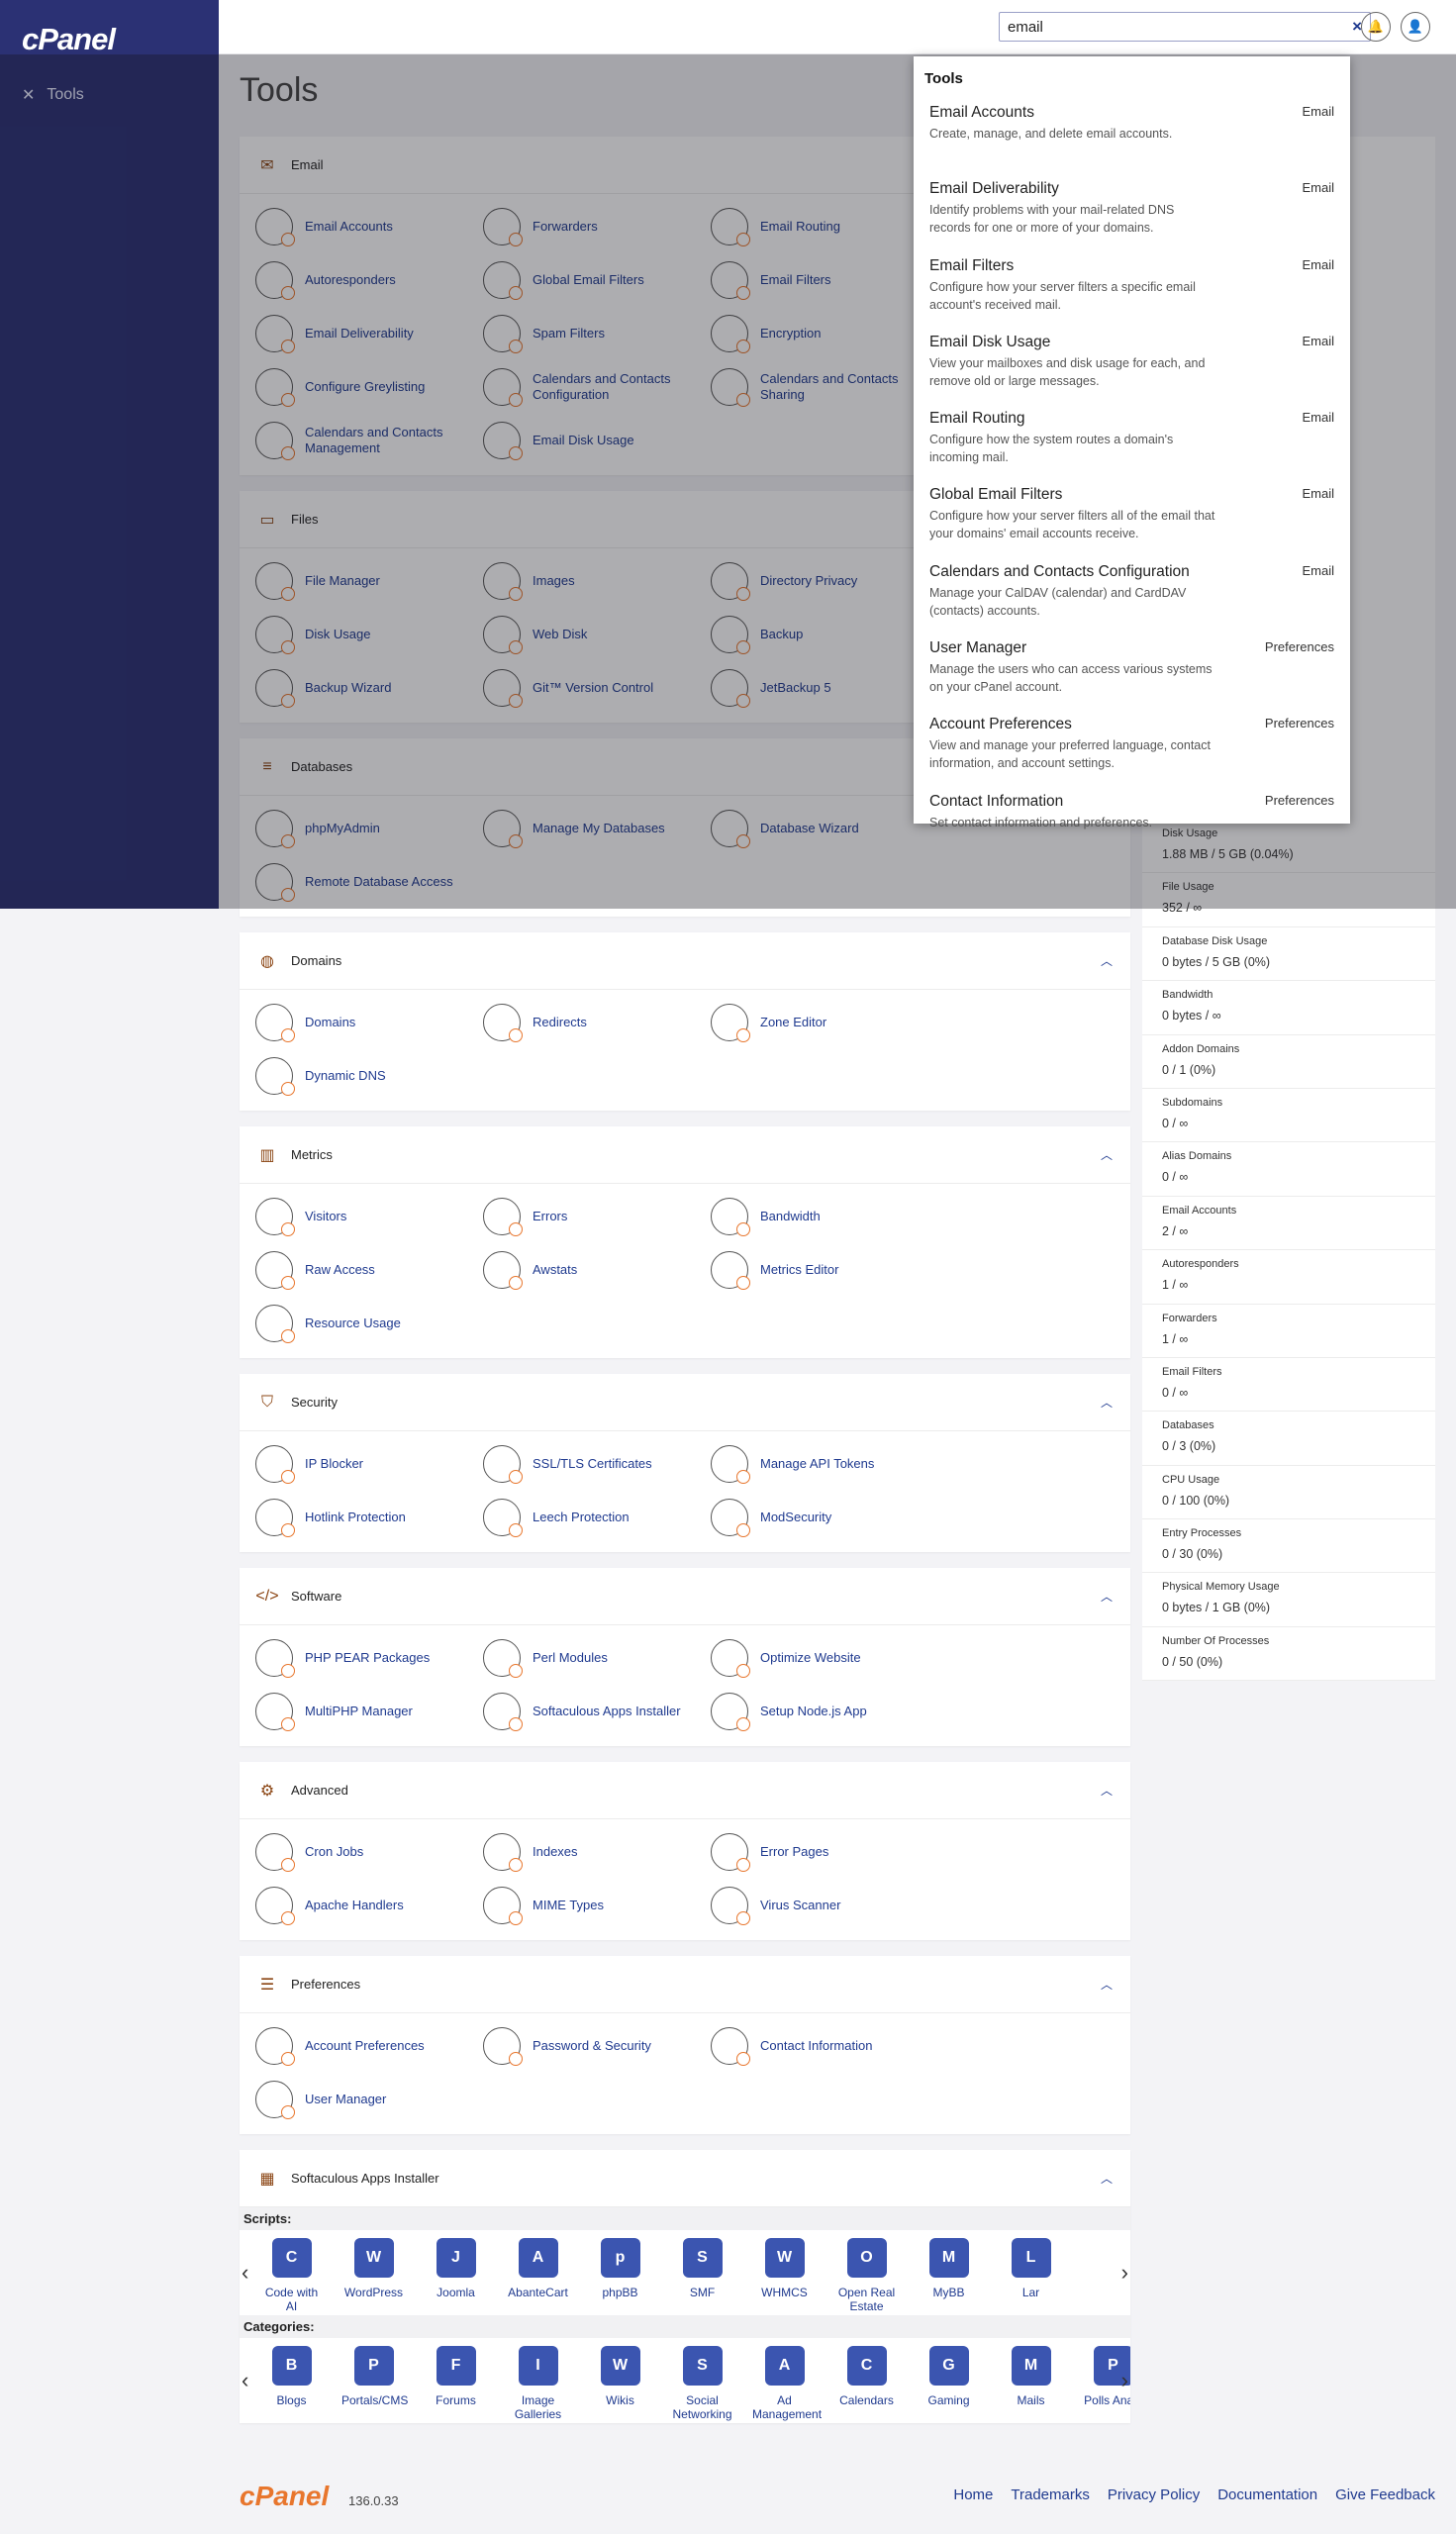  I want to click on tool-ip-blocker: IP Blocker, so click(369, 1464).